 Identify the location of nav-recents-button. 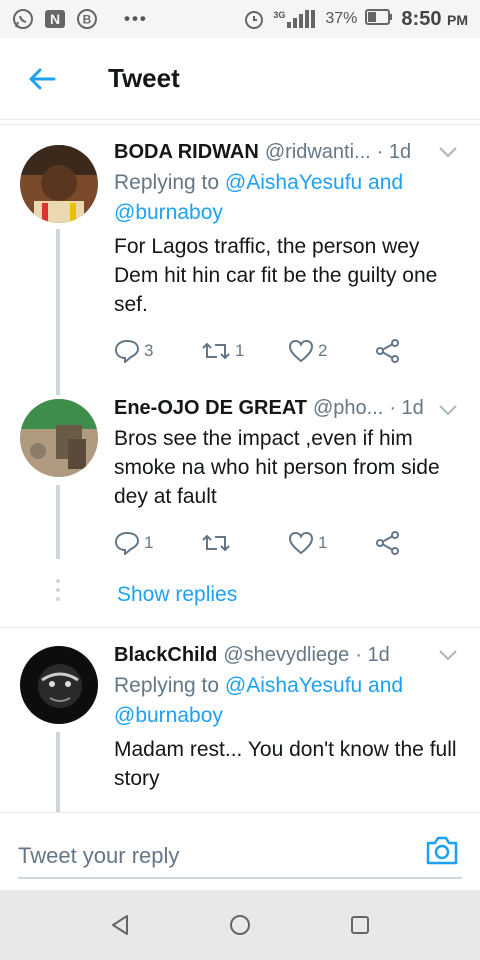
(360, 925).